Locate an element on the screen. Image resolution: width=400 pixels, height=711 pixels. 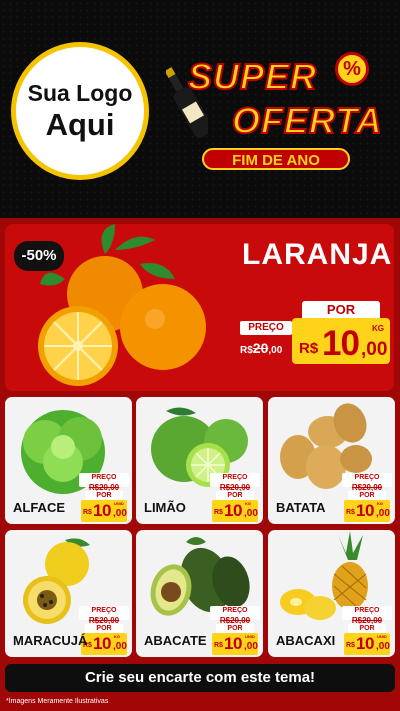
logo-line-1: Sua Logo is located at coordinates (80, 93).